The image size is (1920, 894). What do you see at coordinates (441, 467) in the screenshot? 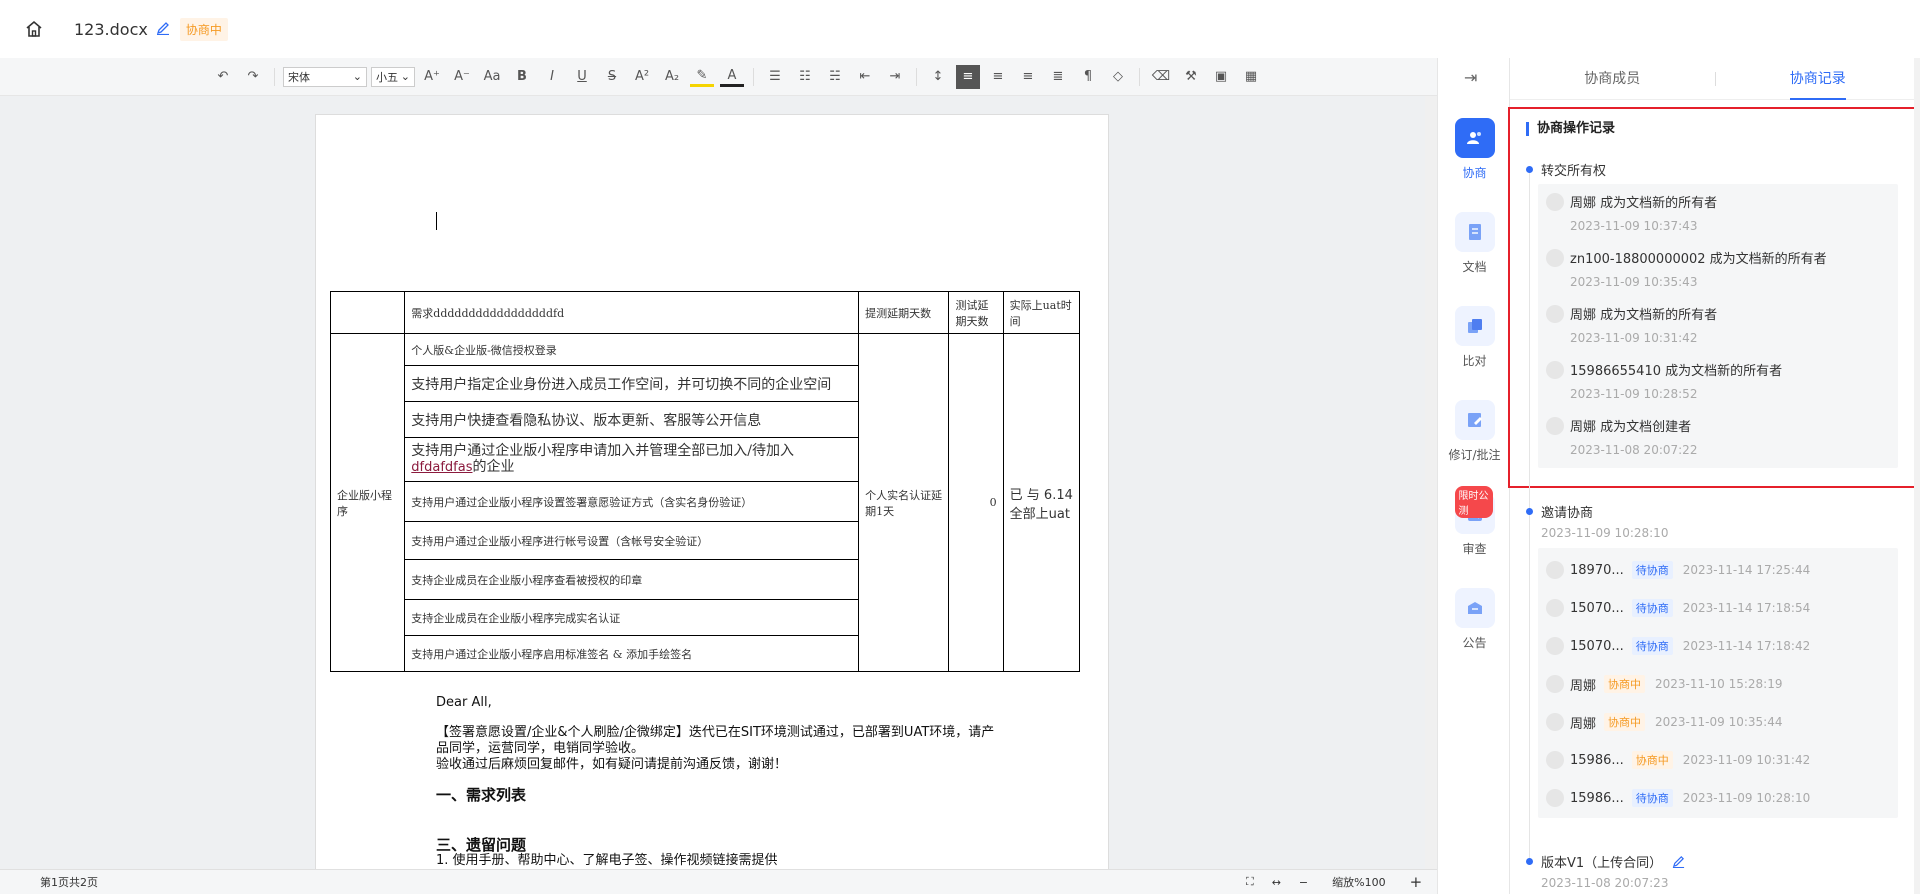
I see `item-link: dfdafdfas` at bounding box center [441, 467].